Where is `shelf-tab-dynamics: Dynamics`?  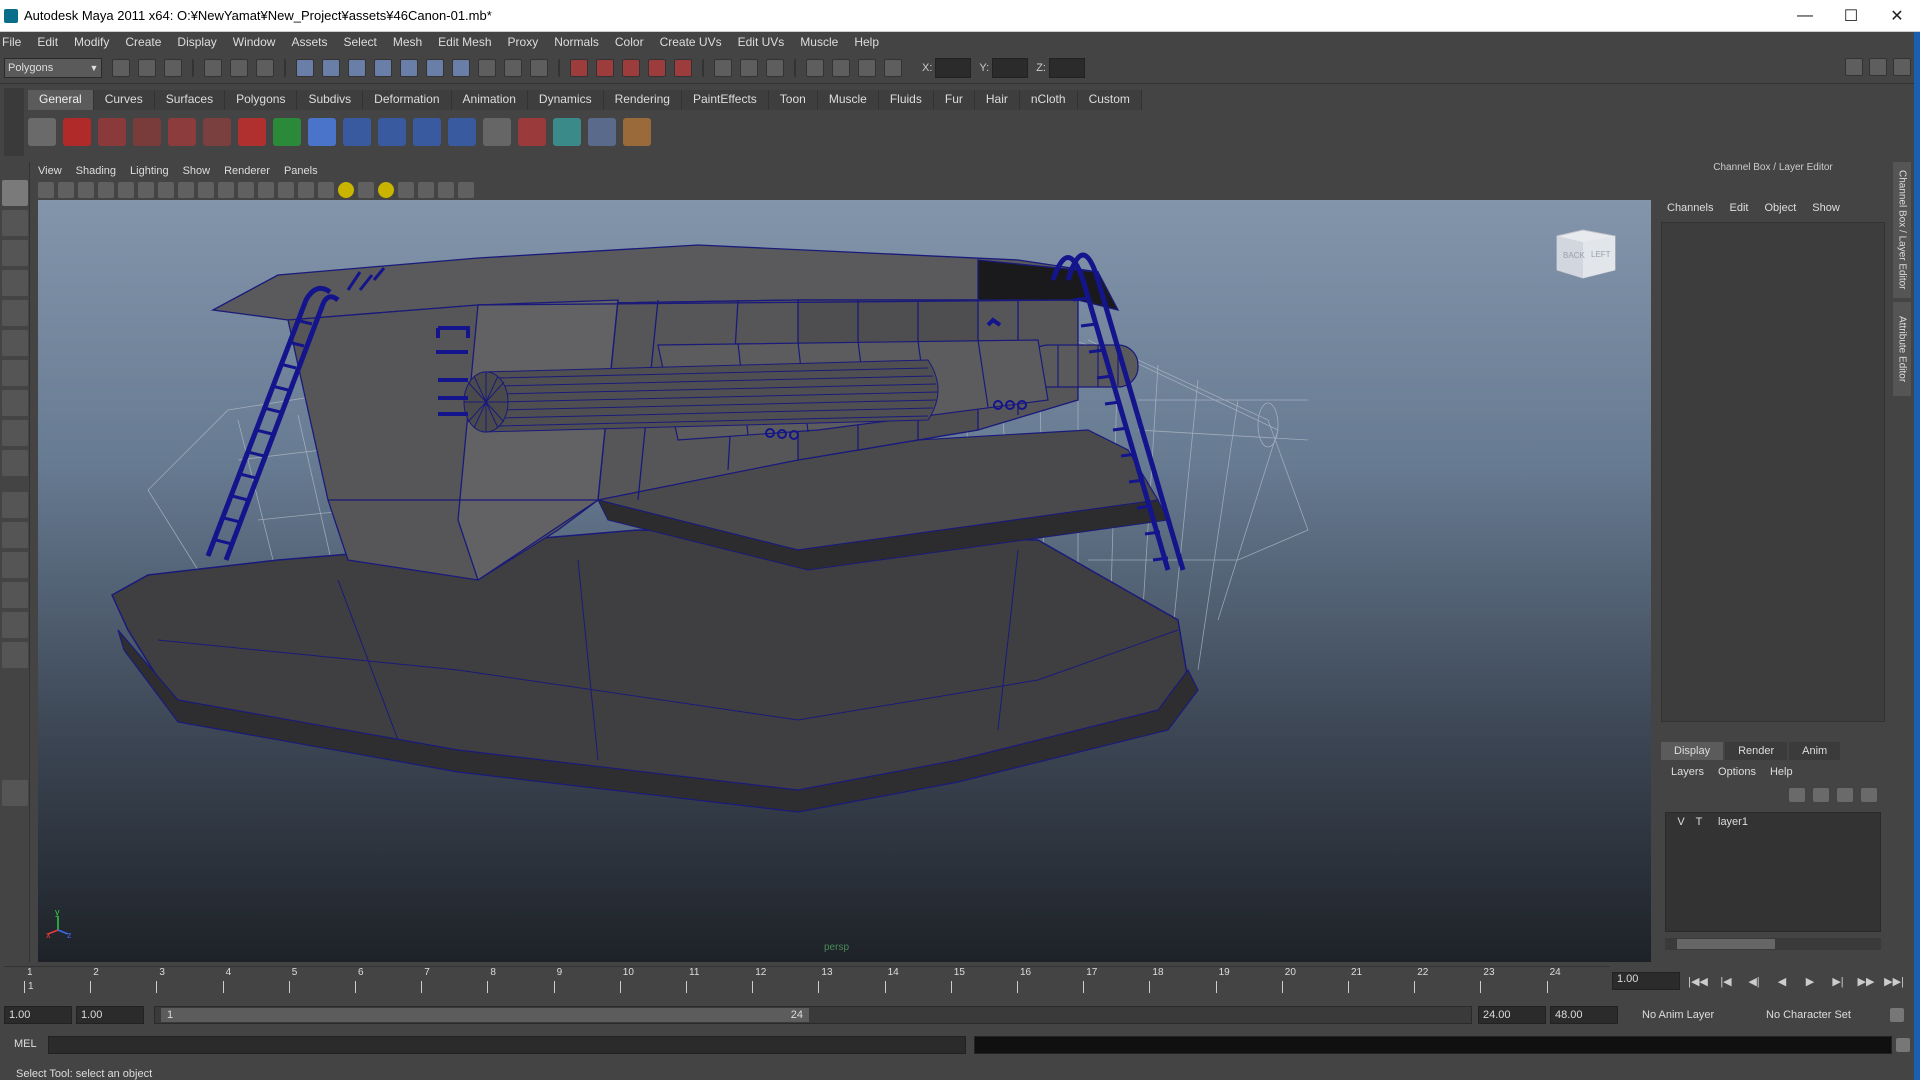
shelf-tab-dynamics: Dynamics is located at coordinates (565, 100).